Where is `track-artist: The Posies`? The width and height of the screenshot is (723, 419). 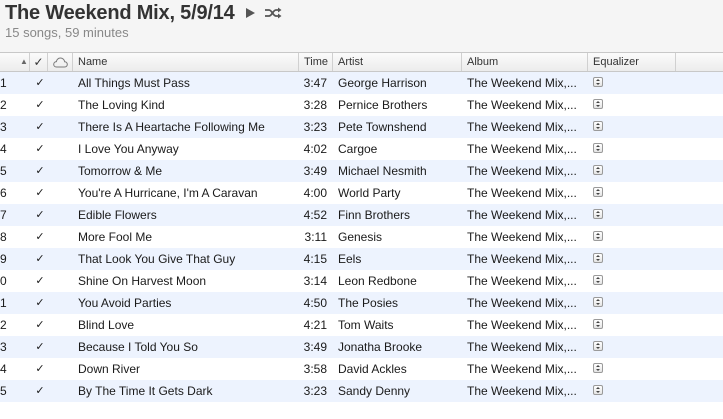 track-artist: The Posies is located at coordinates (368, 303).